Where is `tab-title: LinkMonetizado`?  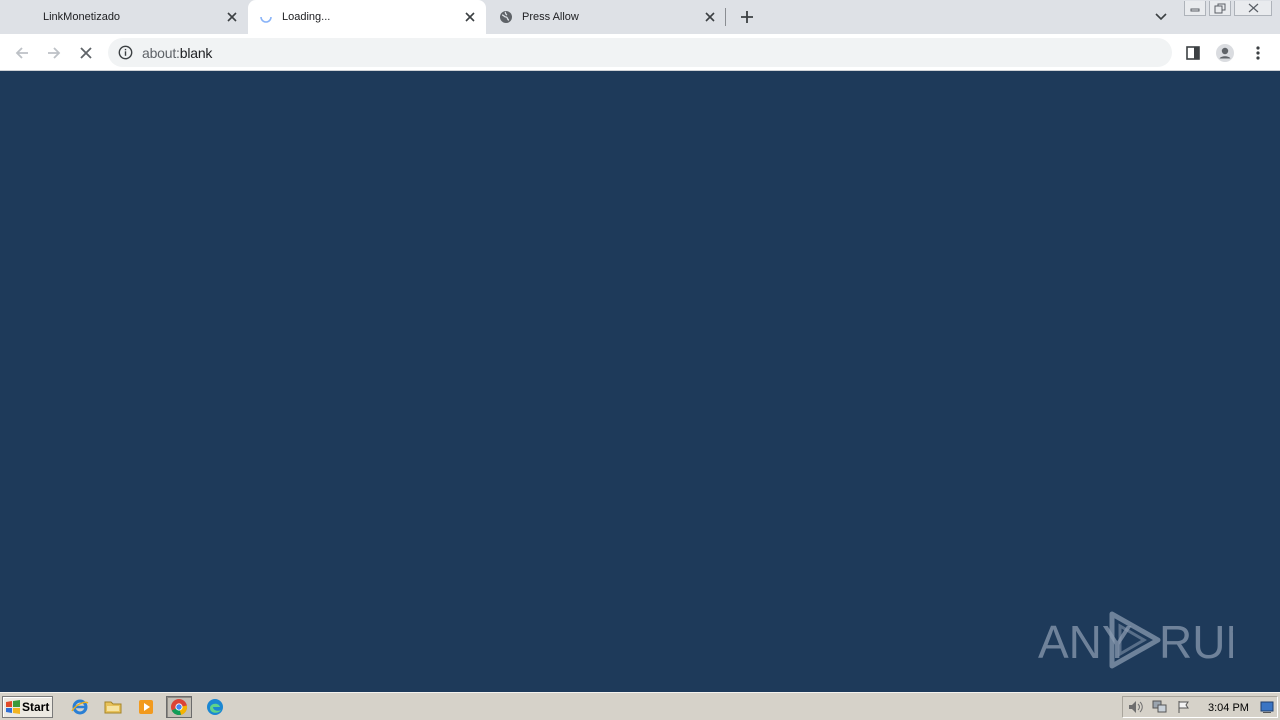
tab-title: LinkMonetizado is located at coordinates (82, 17).